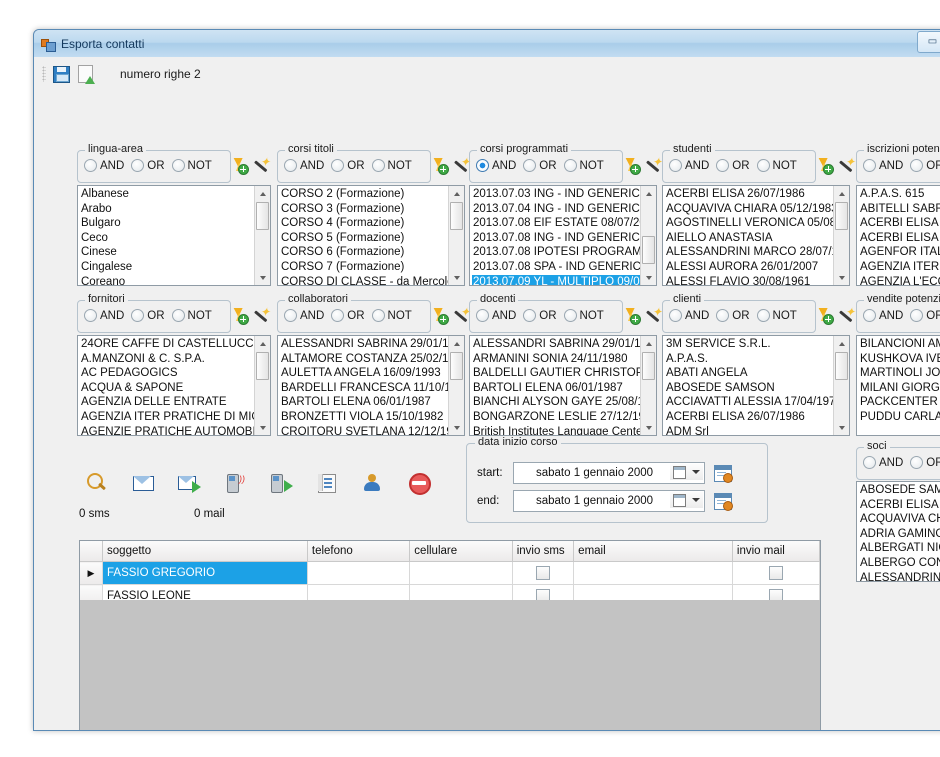 The height and width of the screenshot is (757, 940). Describe the element at coordinates (899, 373) in the screenshot. I see `list-item: MARTINOLI JOSE 2 23` at that location.